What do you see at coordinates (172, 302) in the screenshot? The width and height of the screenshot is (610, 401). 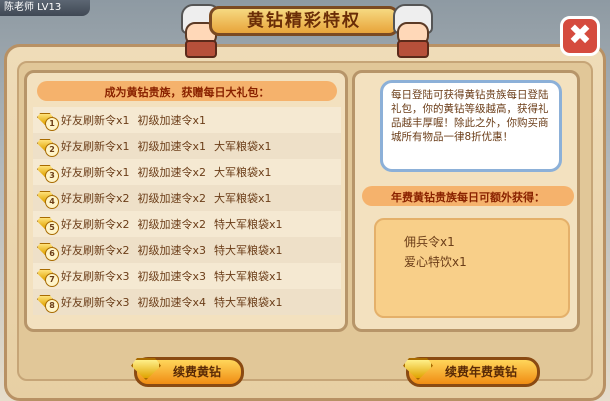 I see `gift-item: 初级加速令x4` at bounding box center [172, 302].